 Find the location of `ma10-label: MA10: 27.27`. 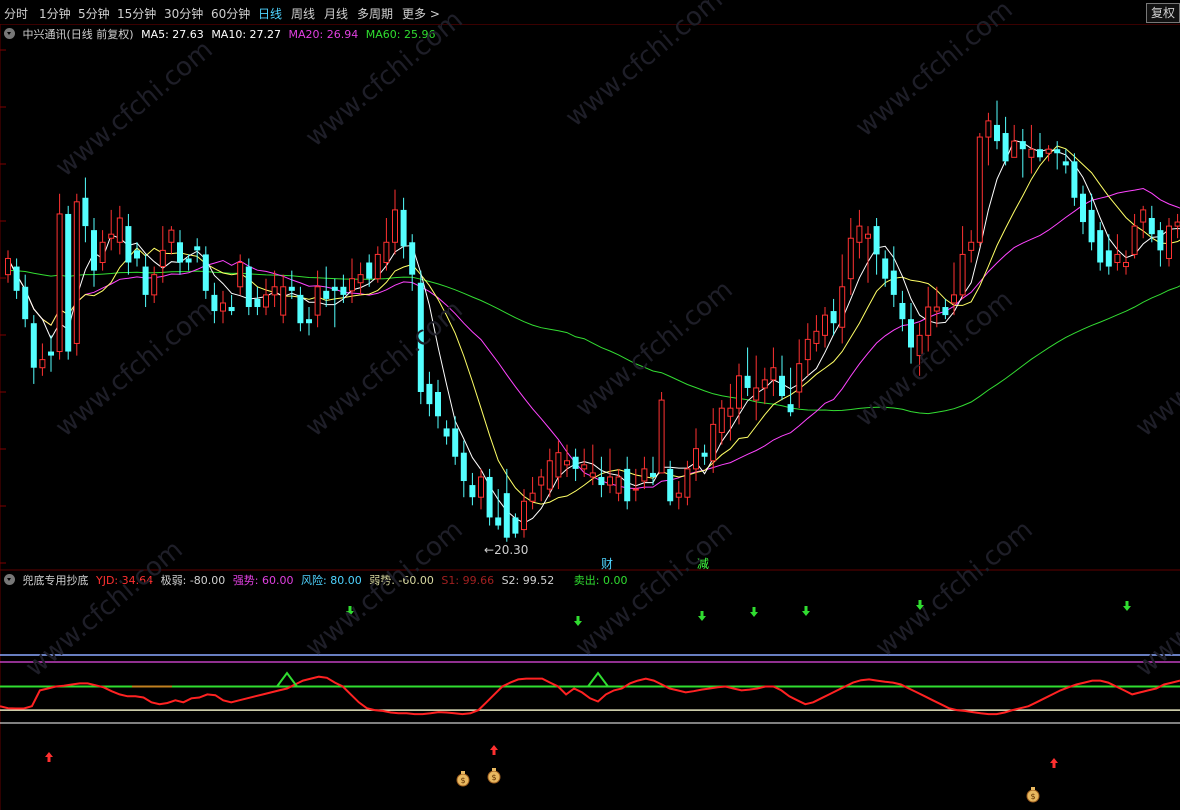

ma10-label: MA10: 27.27 is located at coordinates (246, 34).